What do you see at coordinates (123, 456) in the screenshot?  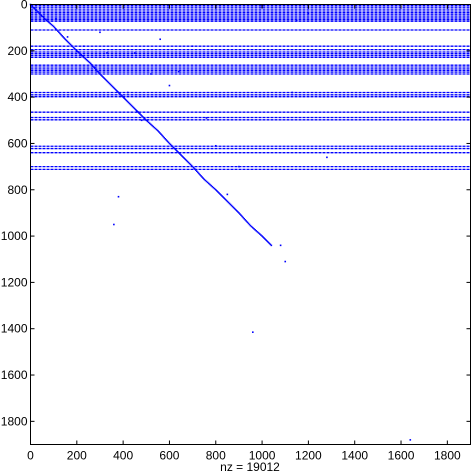 I see `x-tick-label: 400` at bounding box center [123, 456].